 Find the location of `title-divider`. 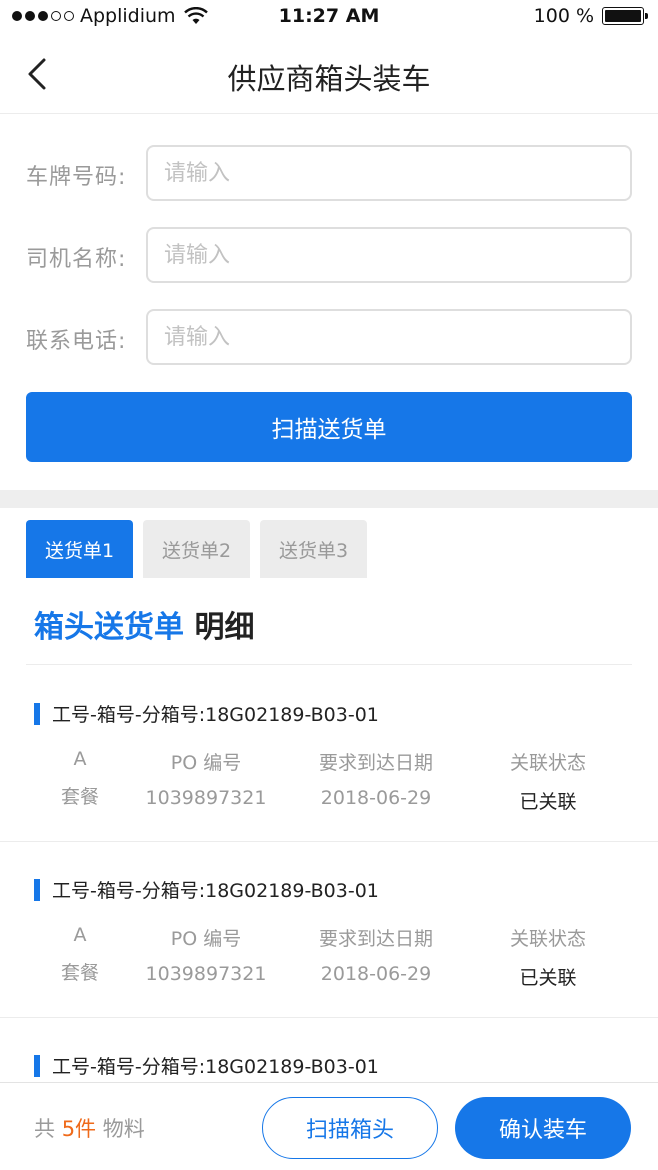

title-divider is located at coordinates (329, 664).